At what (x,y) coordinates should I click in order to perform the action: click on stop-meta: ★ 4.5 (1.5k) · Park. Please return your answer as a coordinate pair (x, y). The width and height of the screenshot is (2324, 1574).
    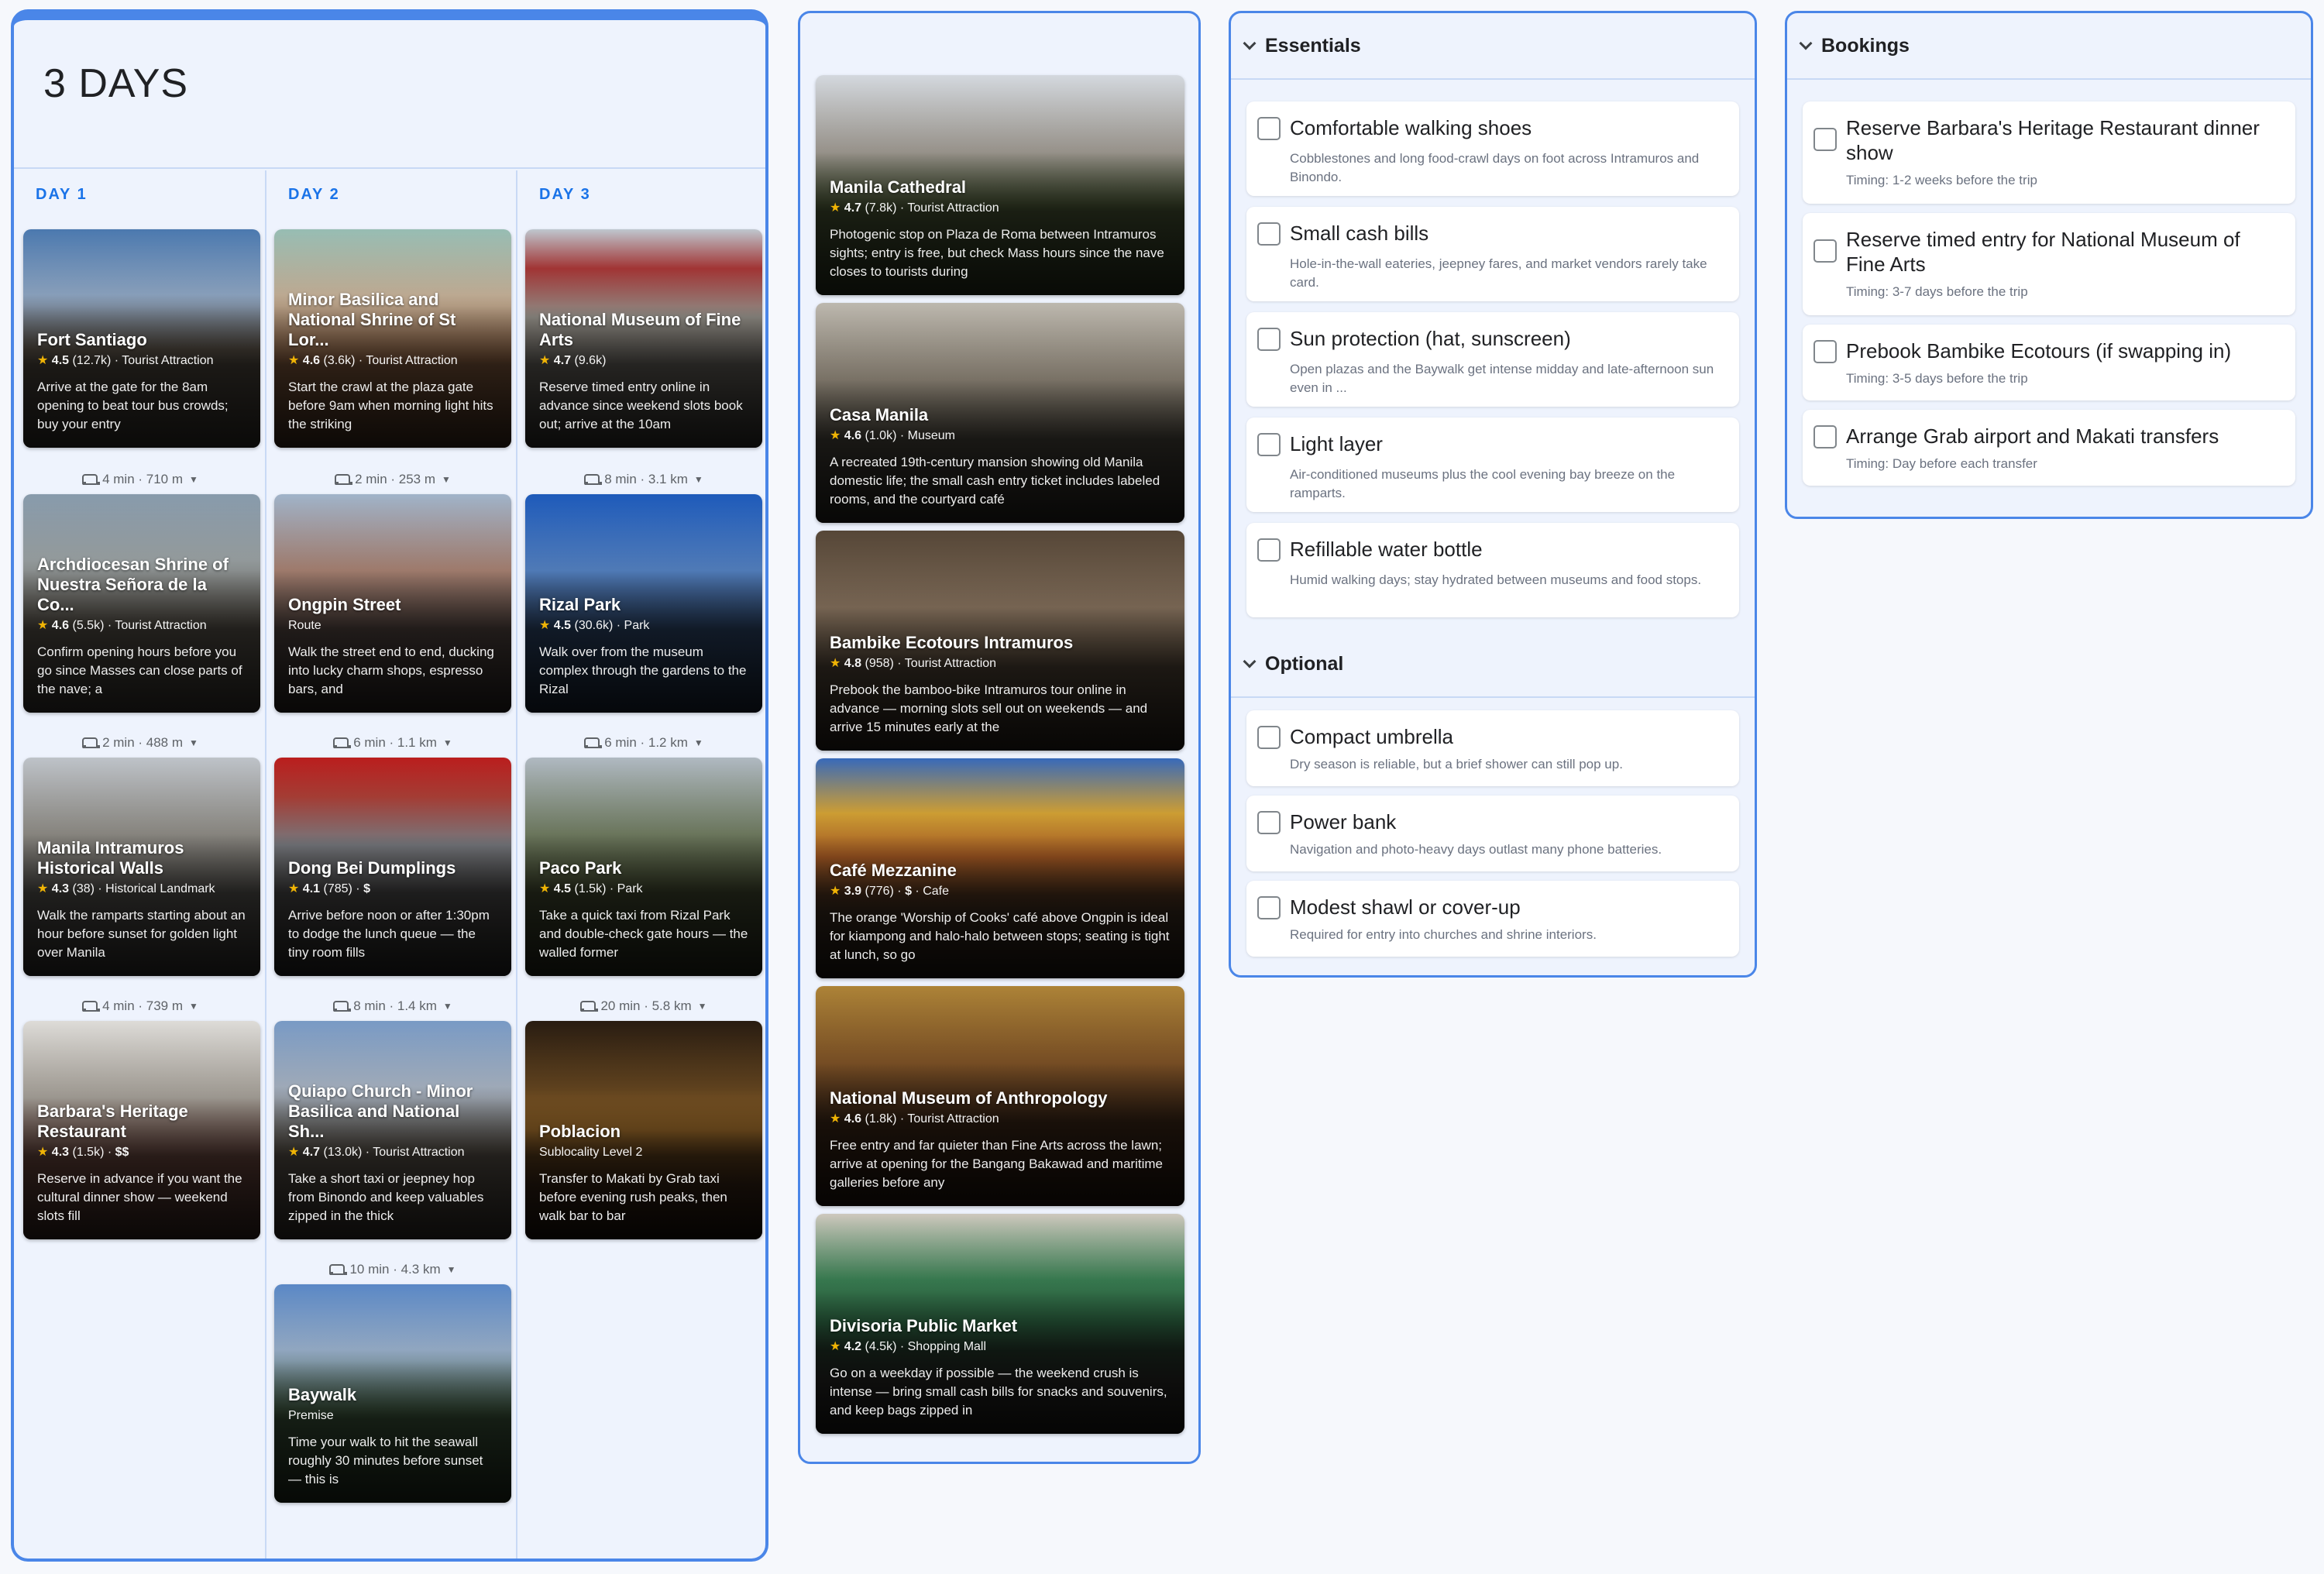
    Looking at the image, I should click on (591, 888).